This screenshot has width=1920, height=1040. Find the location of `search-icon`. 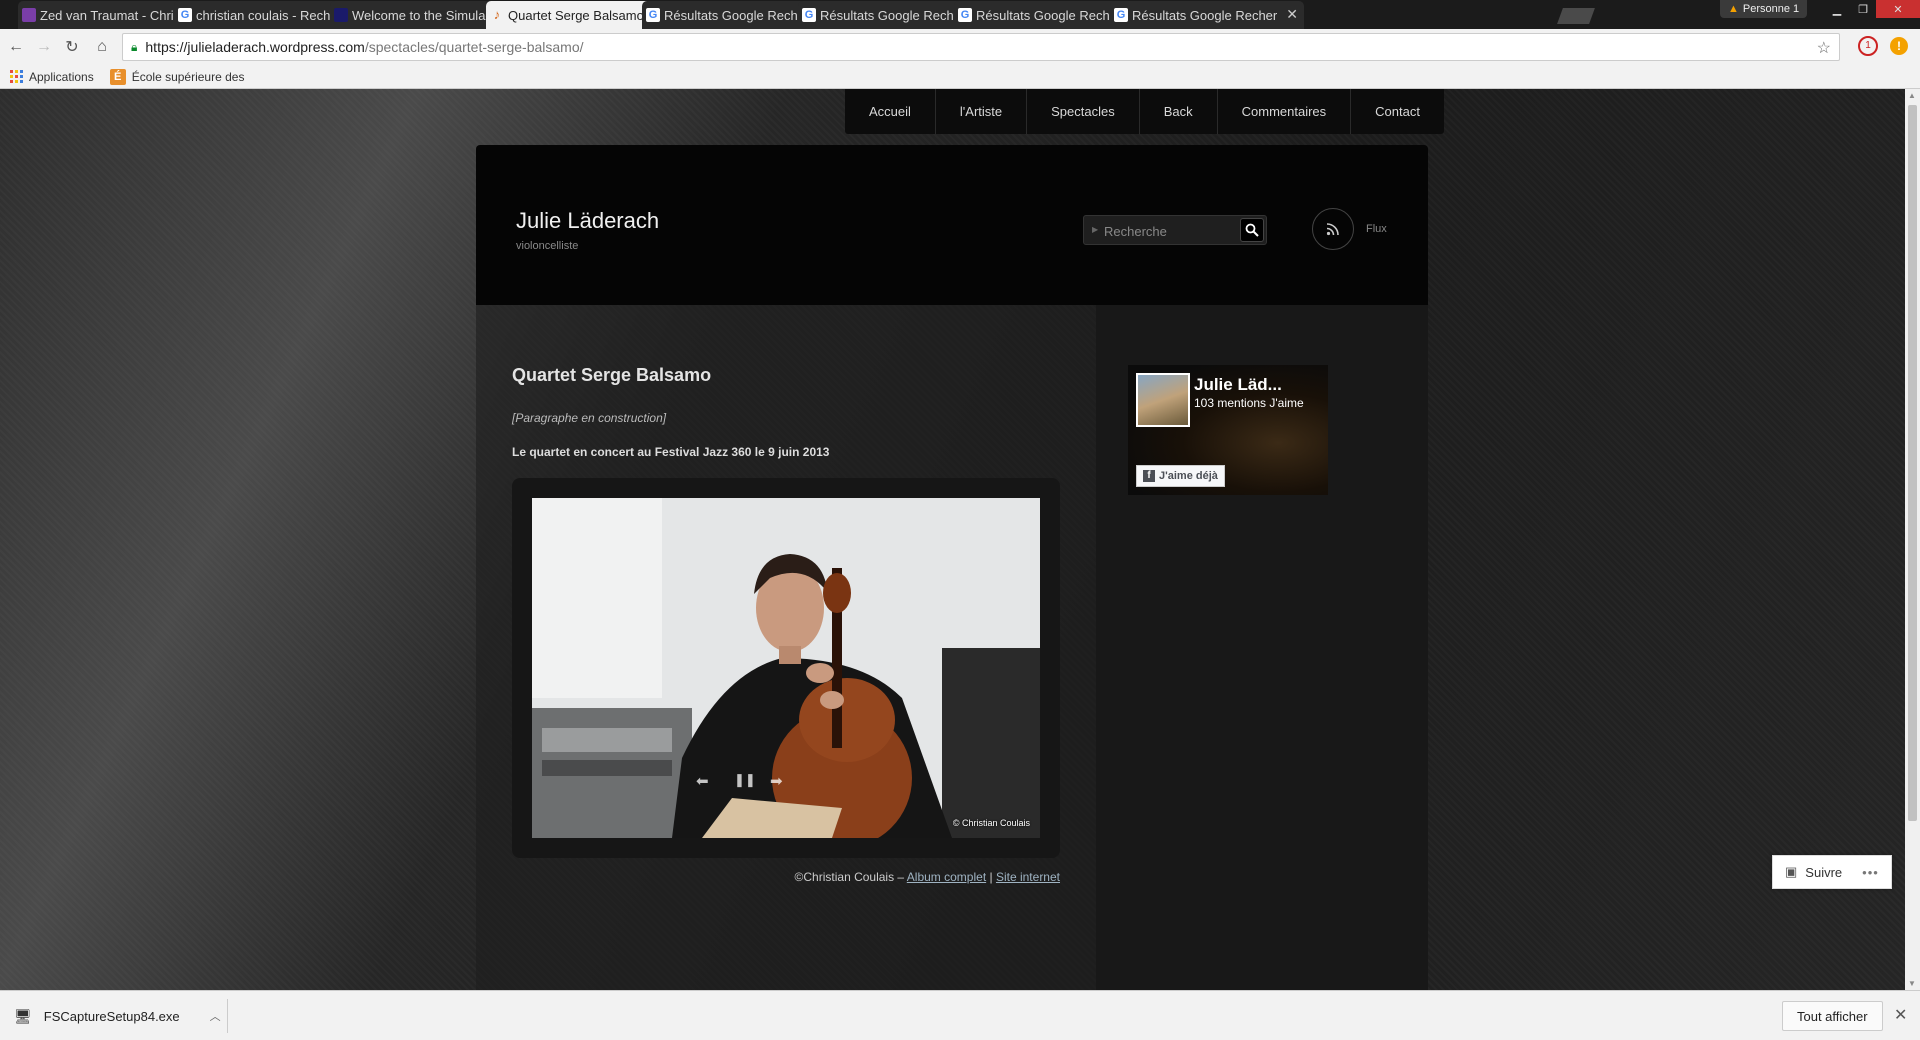

search-icon is located at coordinates (1252, 230).